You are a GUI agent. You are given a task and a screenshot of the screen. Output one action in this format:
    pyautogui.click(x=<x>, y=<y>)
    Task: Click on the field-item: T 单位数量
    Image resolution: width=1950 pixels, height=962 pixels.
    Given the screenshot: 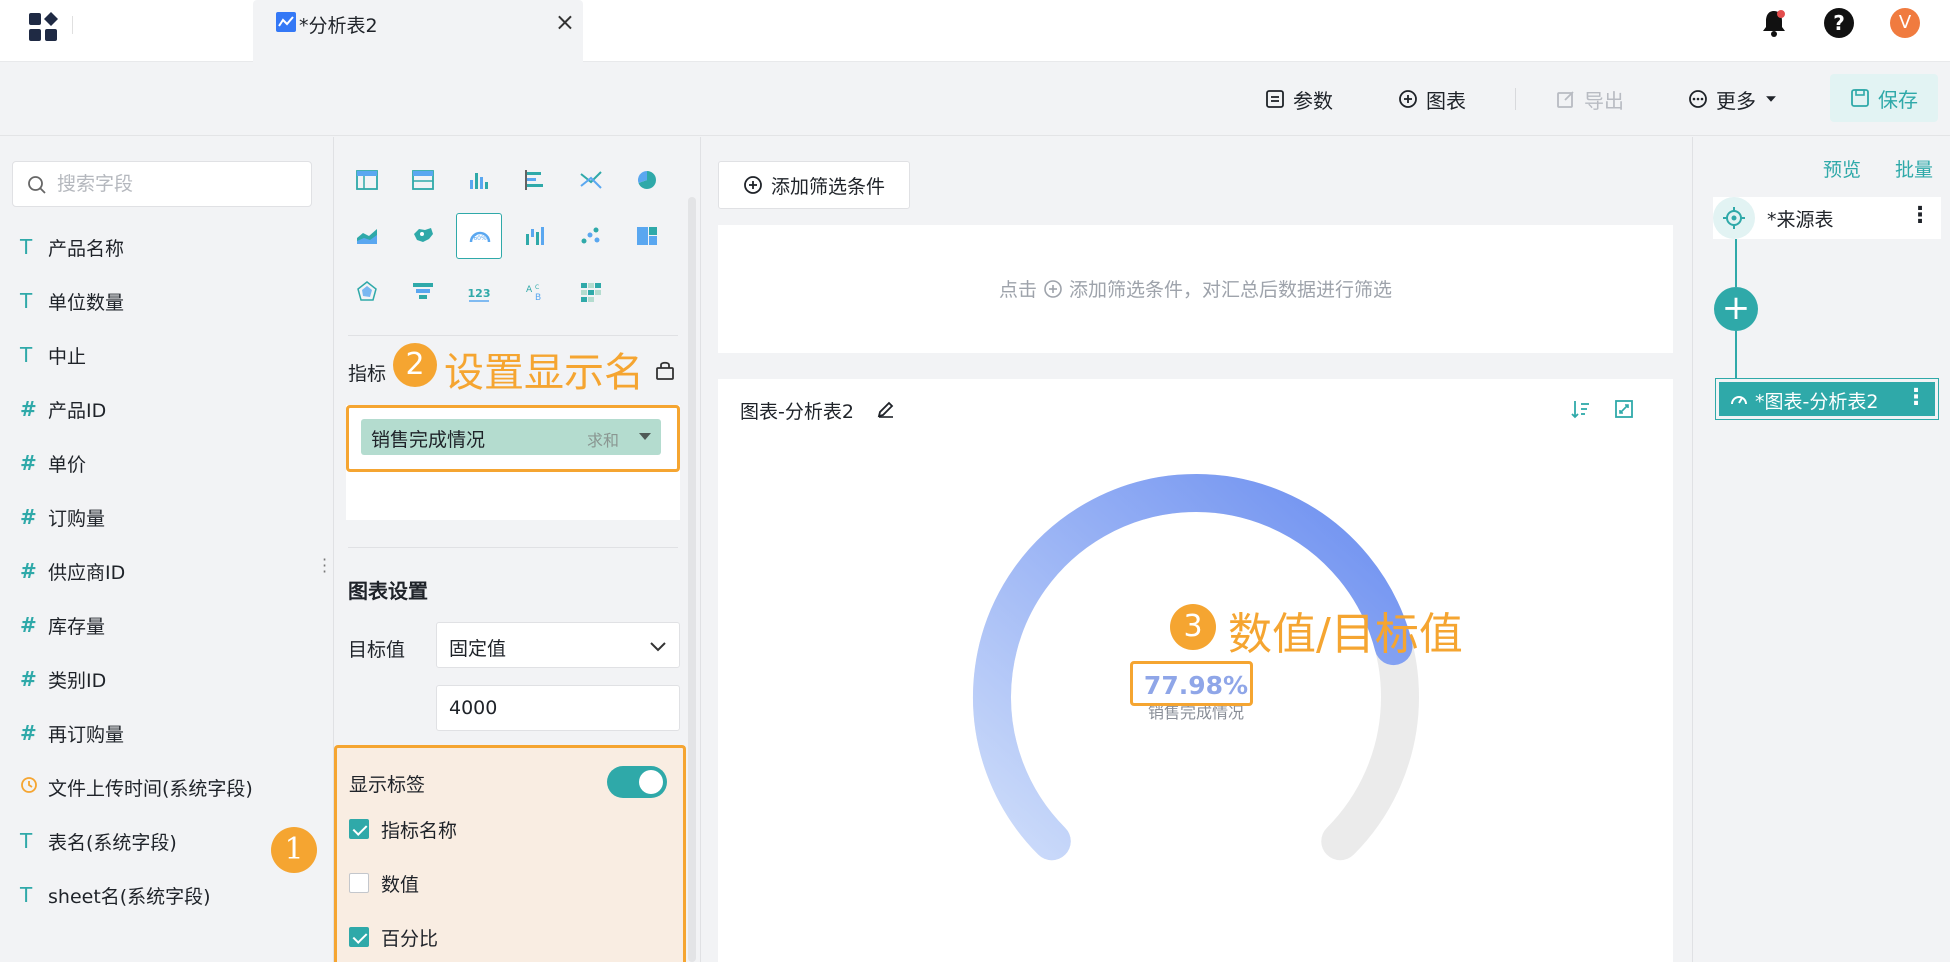 What is the action you would take?
    pyautogui.click(x=72, y=301)
    